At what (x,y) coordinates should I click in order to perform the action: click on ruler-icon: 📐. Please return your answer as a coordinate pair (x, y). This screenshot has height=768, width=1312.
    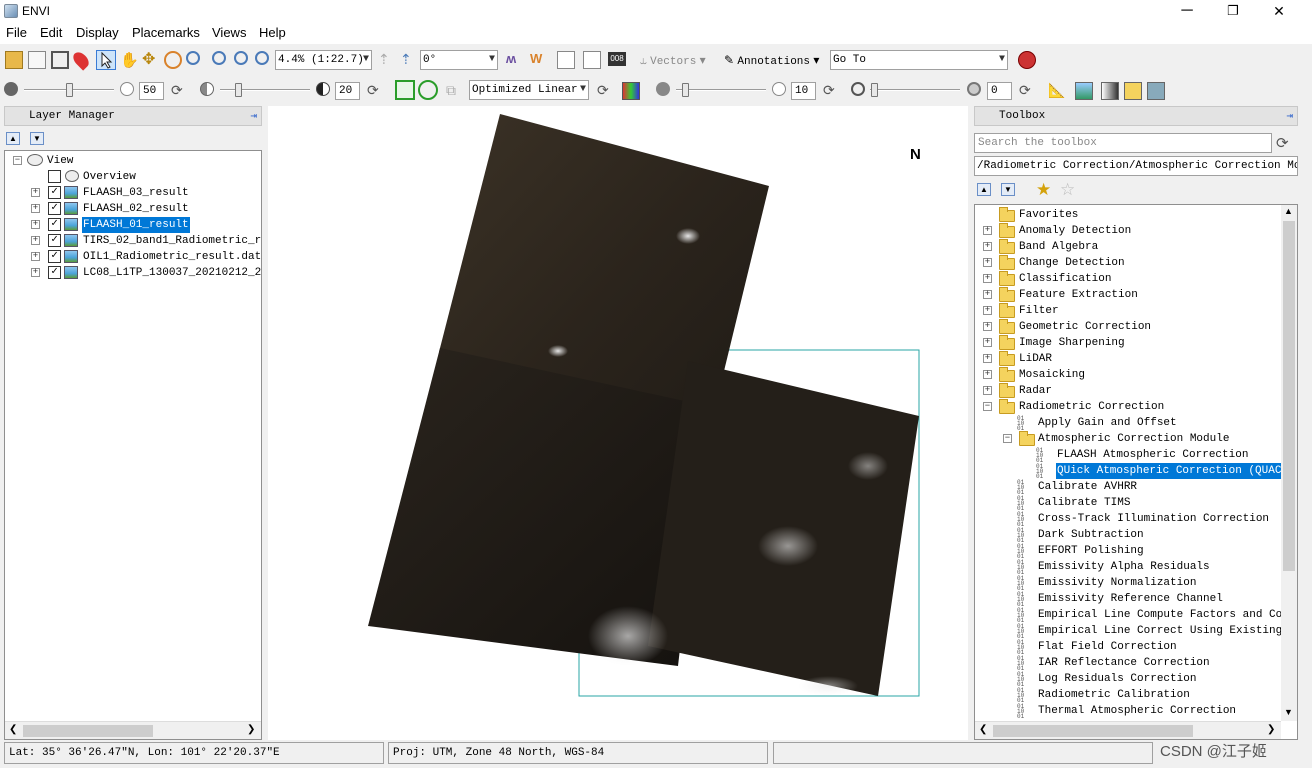
    Looking at the image, I should click on (1057, 91).